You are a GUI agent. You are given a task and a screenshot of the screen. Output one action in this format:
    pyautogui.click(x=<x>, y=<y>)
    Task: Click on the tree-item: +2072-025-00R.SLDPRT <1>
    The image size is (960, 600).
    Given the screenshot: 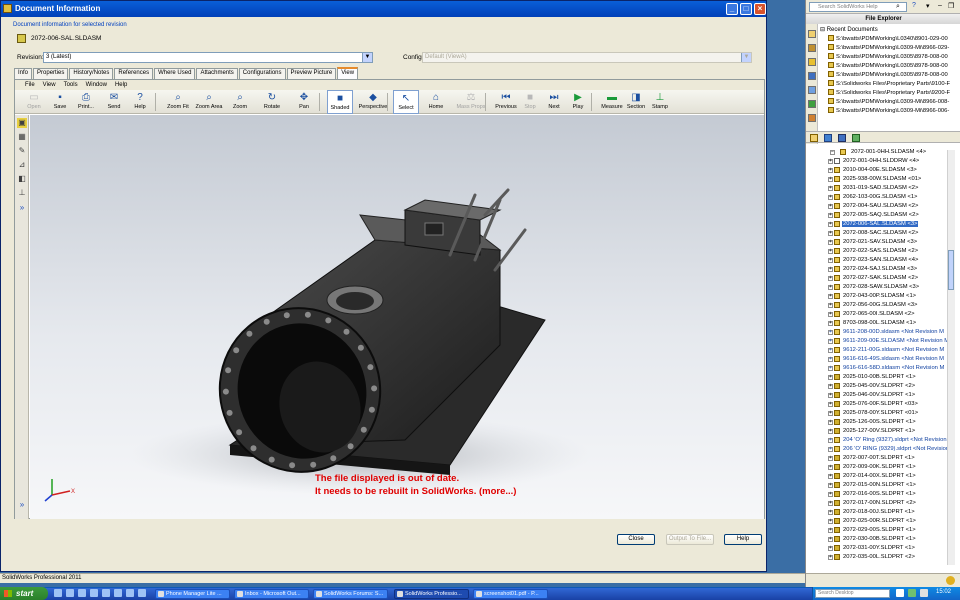 What is the action you would take?
    pyautogui.click(x=890, y=521)
    